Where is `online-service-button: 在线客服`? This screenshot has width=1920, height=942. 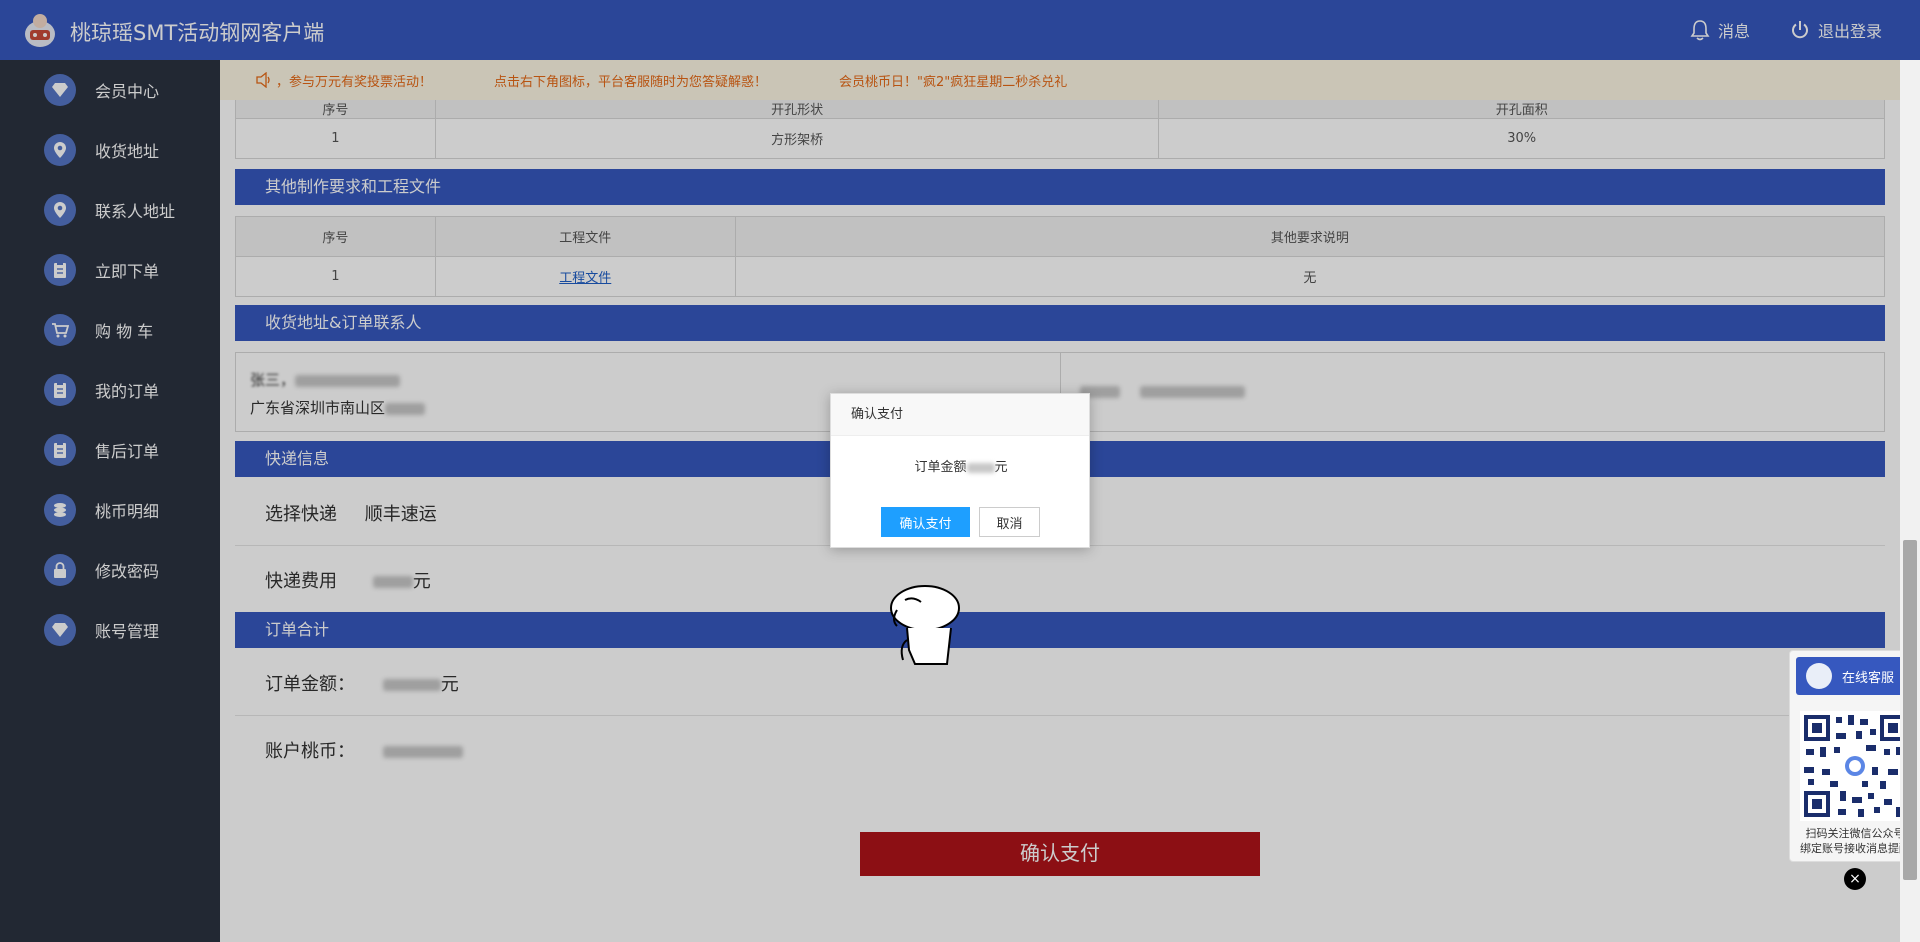 online-service-button: 在线客服 is located at coordinates (1855, 676).